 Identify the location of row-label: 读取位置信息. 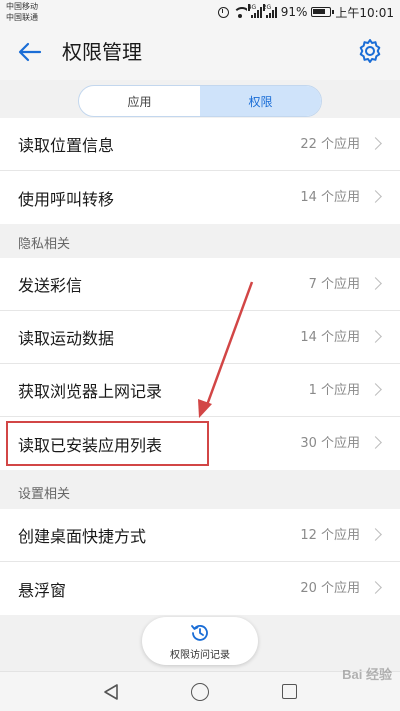
(66, 145).